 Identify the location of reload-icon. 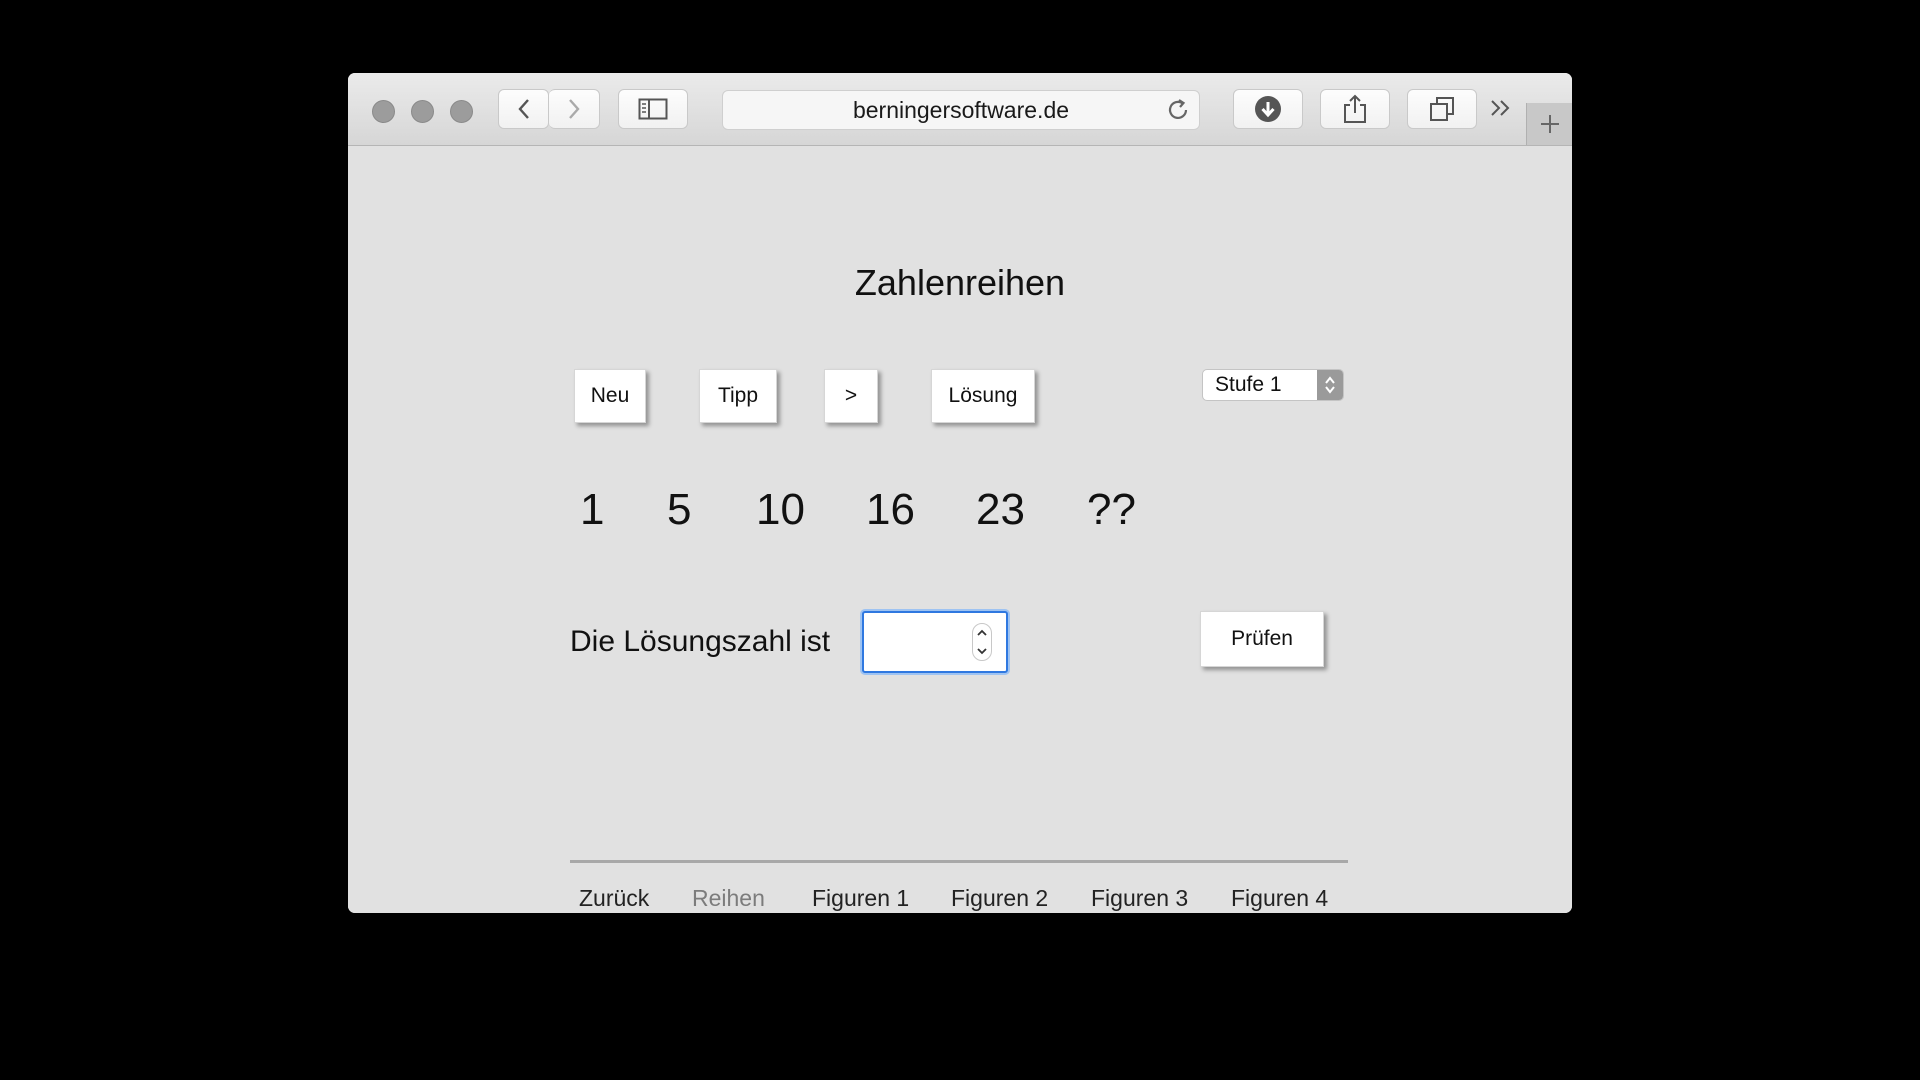
(1178, 110).